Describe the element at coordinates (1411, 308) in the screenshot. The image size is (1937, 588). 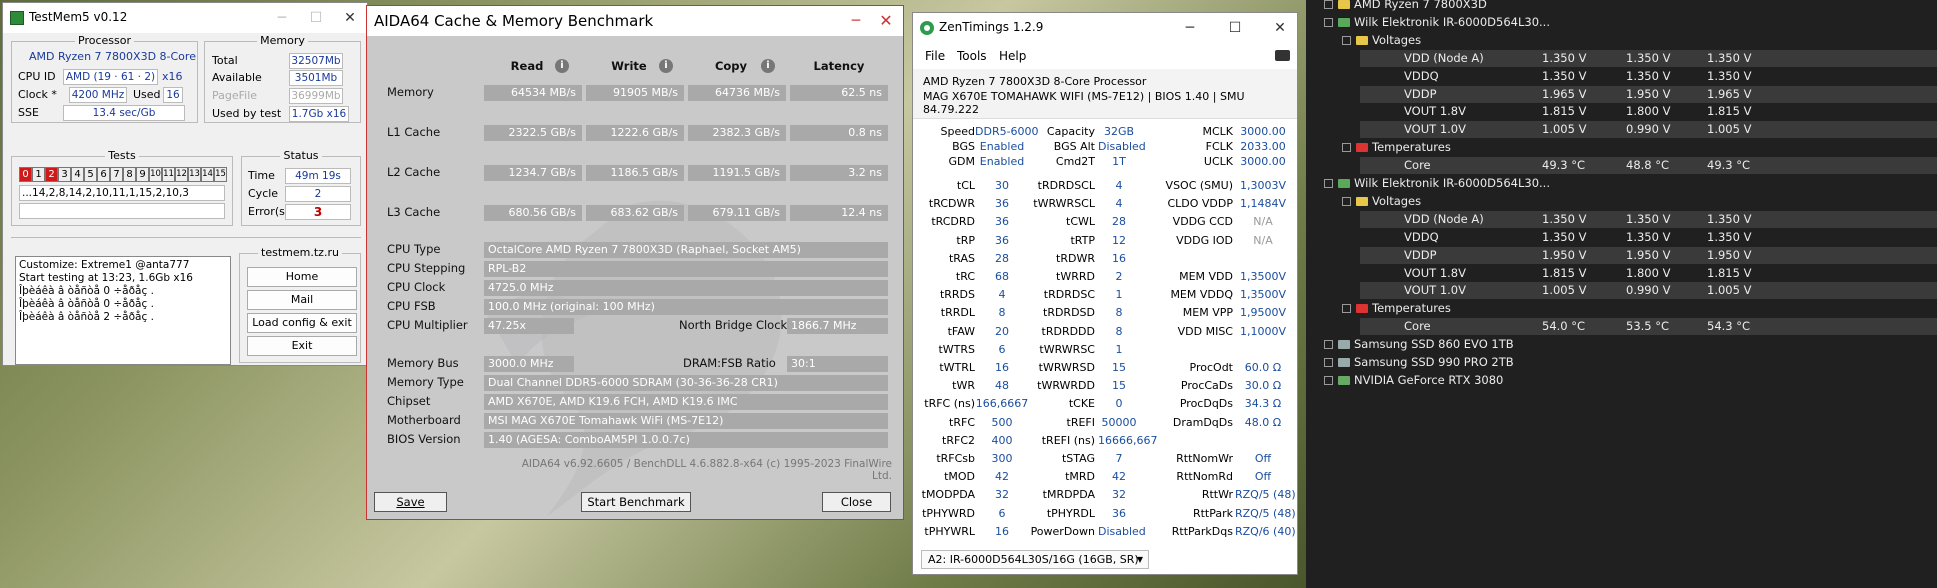
I see `sensor-name: Temperatures` at that location.